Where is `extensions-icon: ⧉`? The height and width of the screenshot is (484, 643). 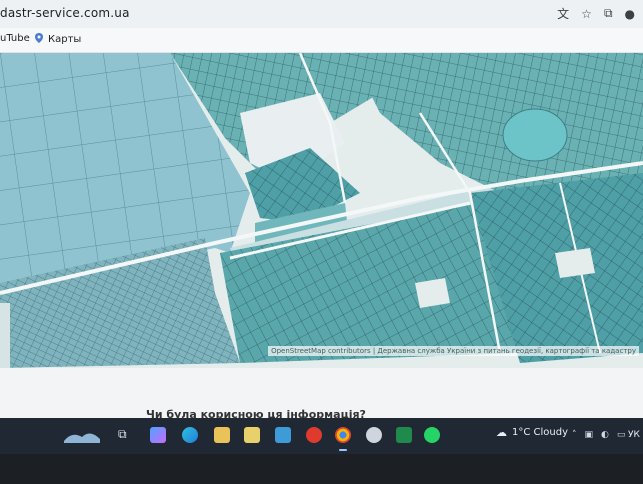
extensions-icon: ⧉ is located at coordinates (608, 13).